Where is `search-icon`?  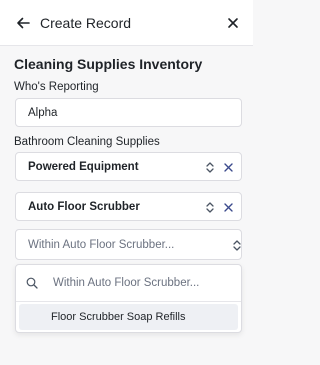
search-icon is located at coordinates (32, 283).